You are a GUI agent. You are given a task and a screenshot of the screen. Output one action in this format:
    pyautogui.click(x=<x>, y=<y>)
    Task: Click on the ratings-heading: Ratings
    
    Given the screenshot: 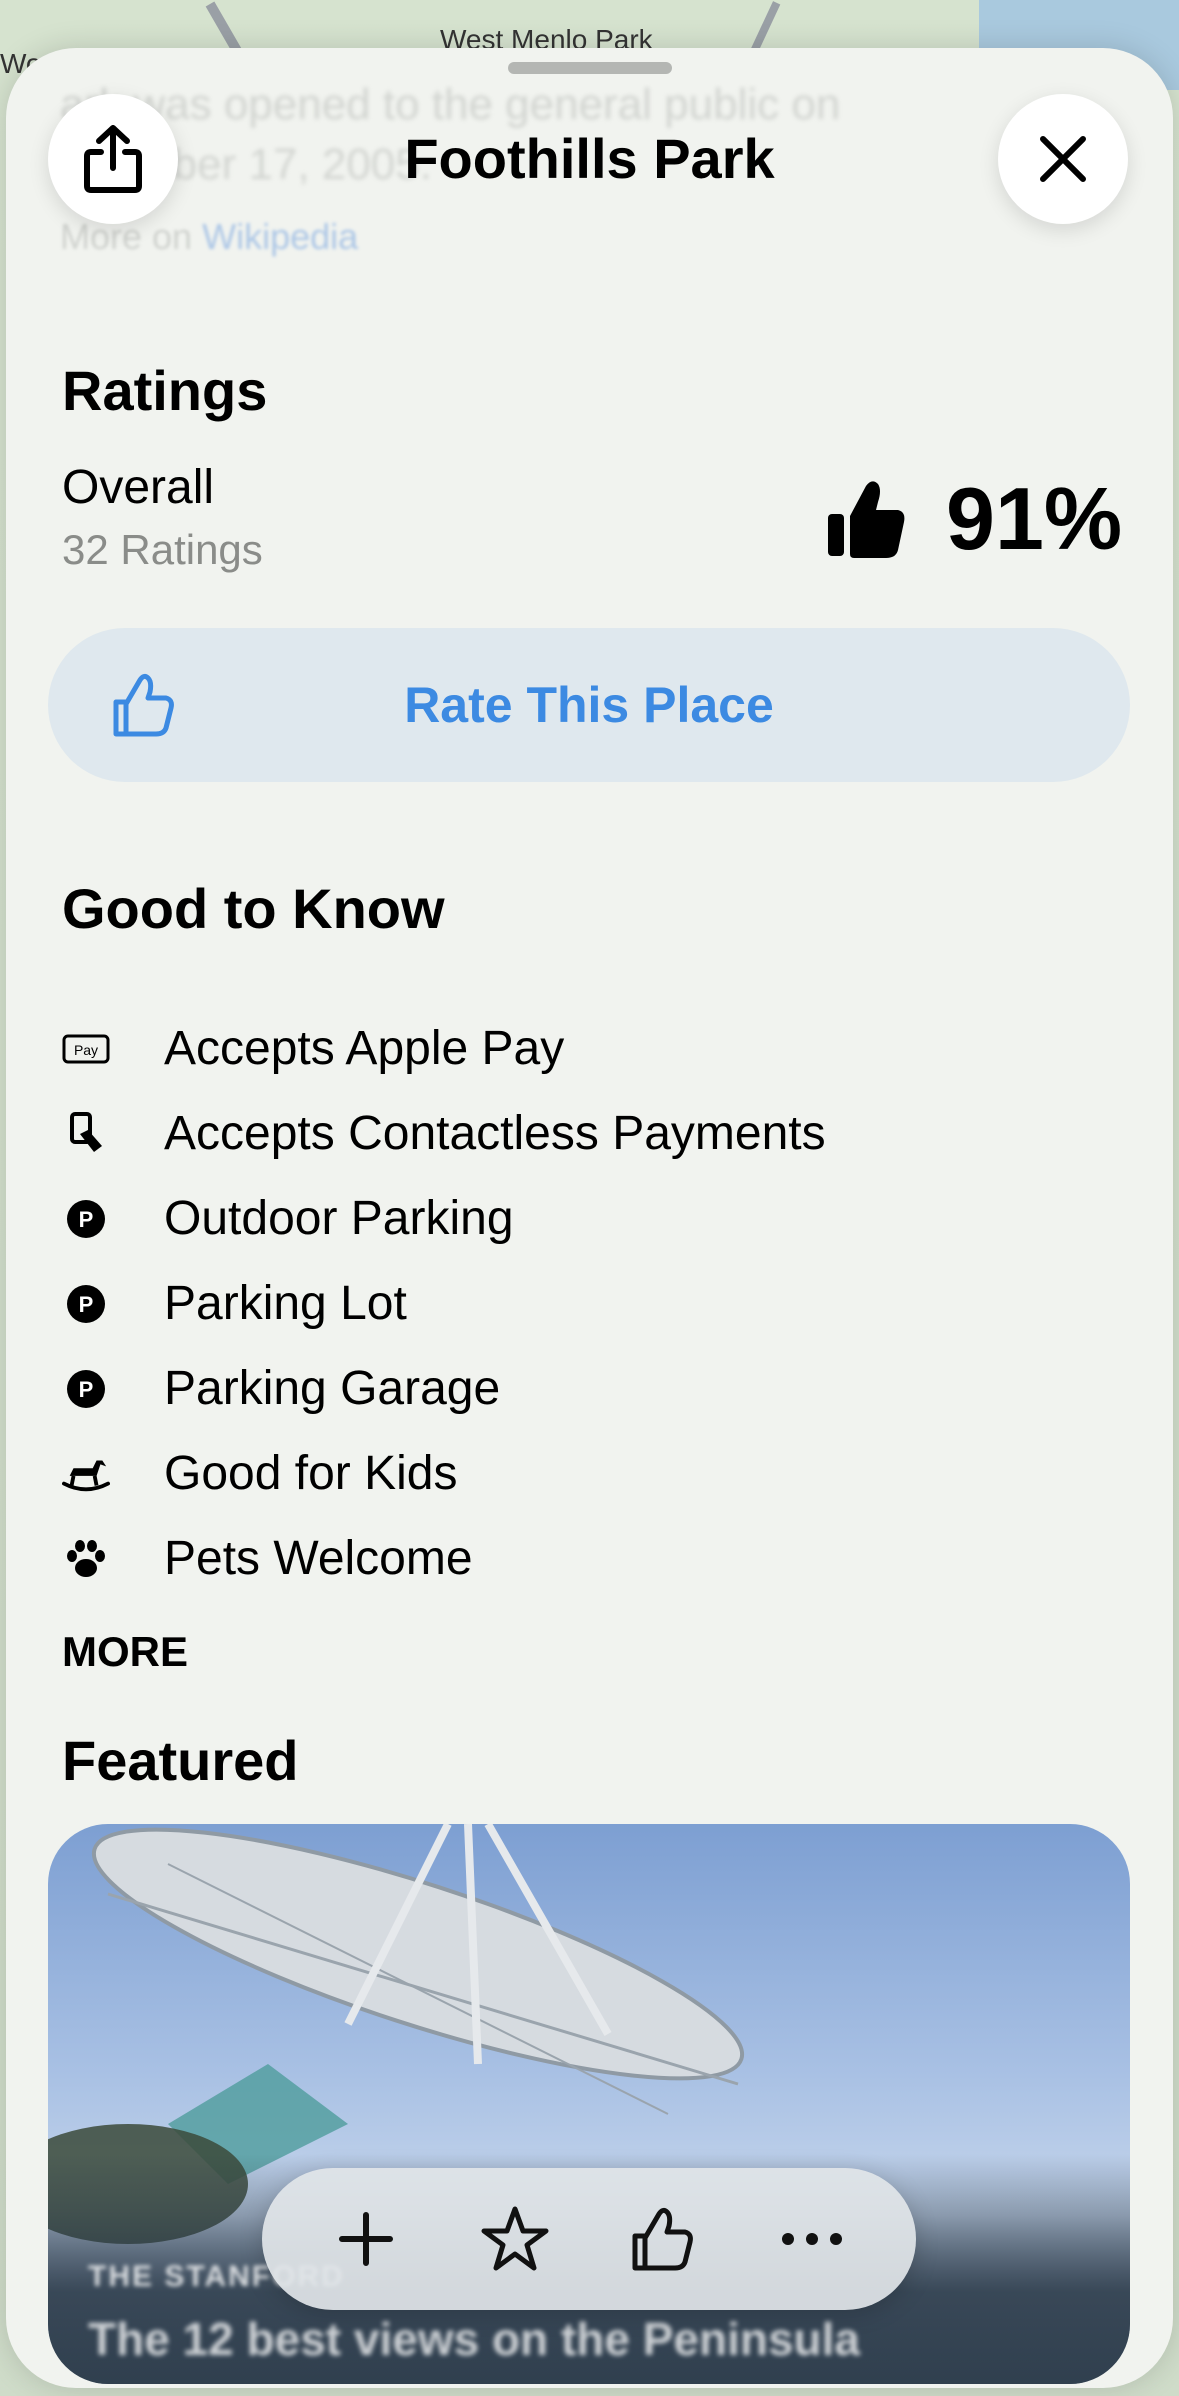 What is the action you would take?
    pyautogui.click(x=165, y=390)
    